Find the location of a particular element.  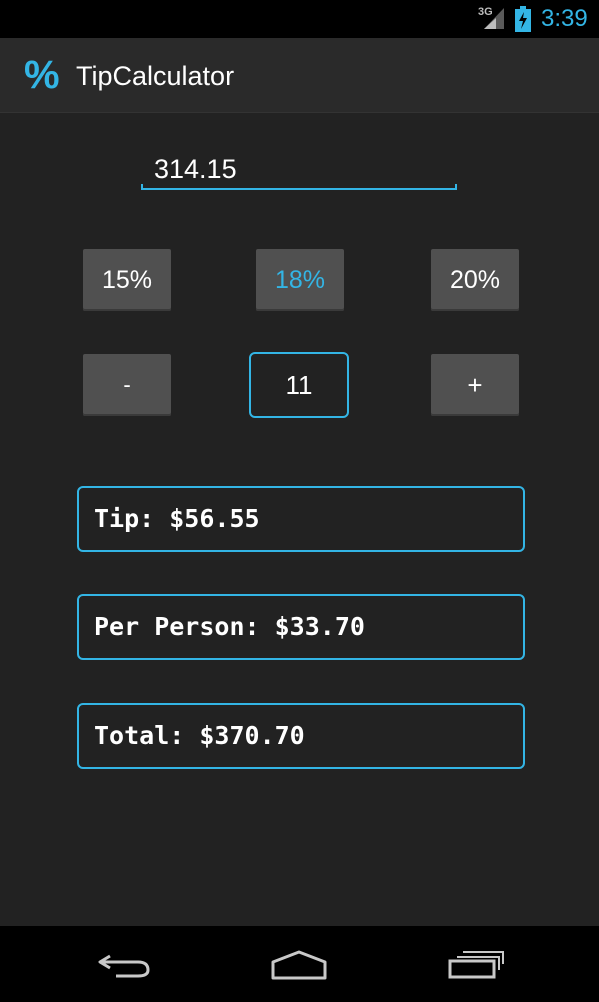

battery-charging-icon is located at coordinates (523, 19).